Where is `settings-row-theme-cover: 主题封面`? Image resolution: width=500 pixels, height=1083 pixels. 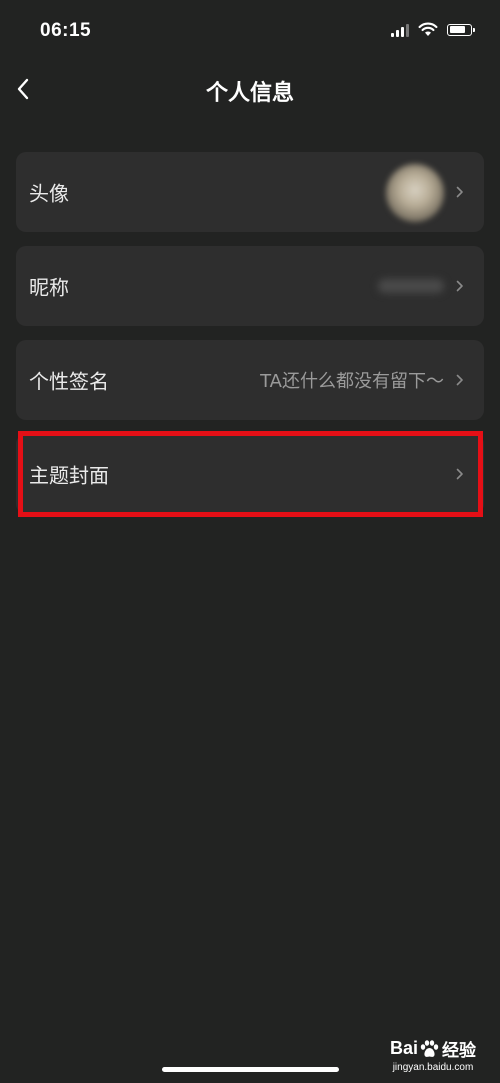
settings-row-theme-cover: 主题封面 is located at coordinates (250, 474).